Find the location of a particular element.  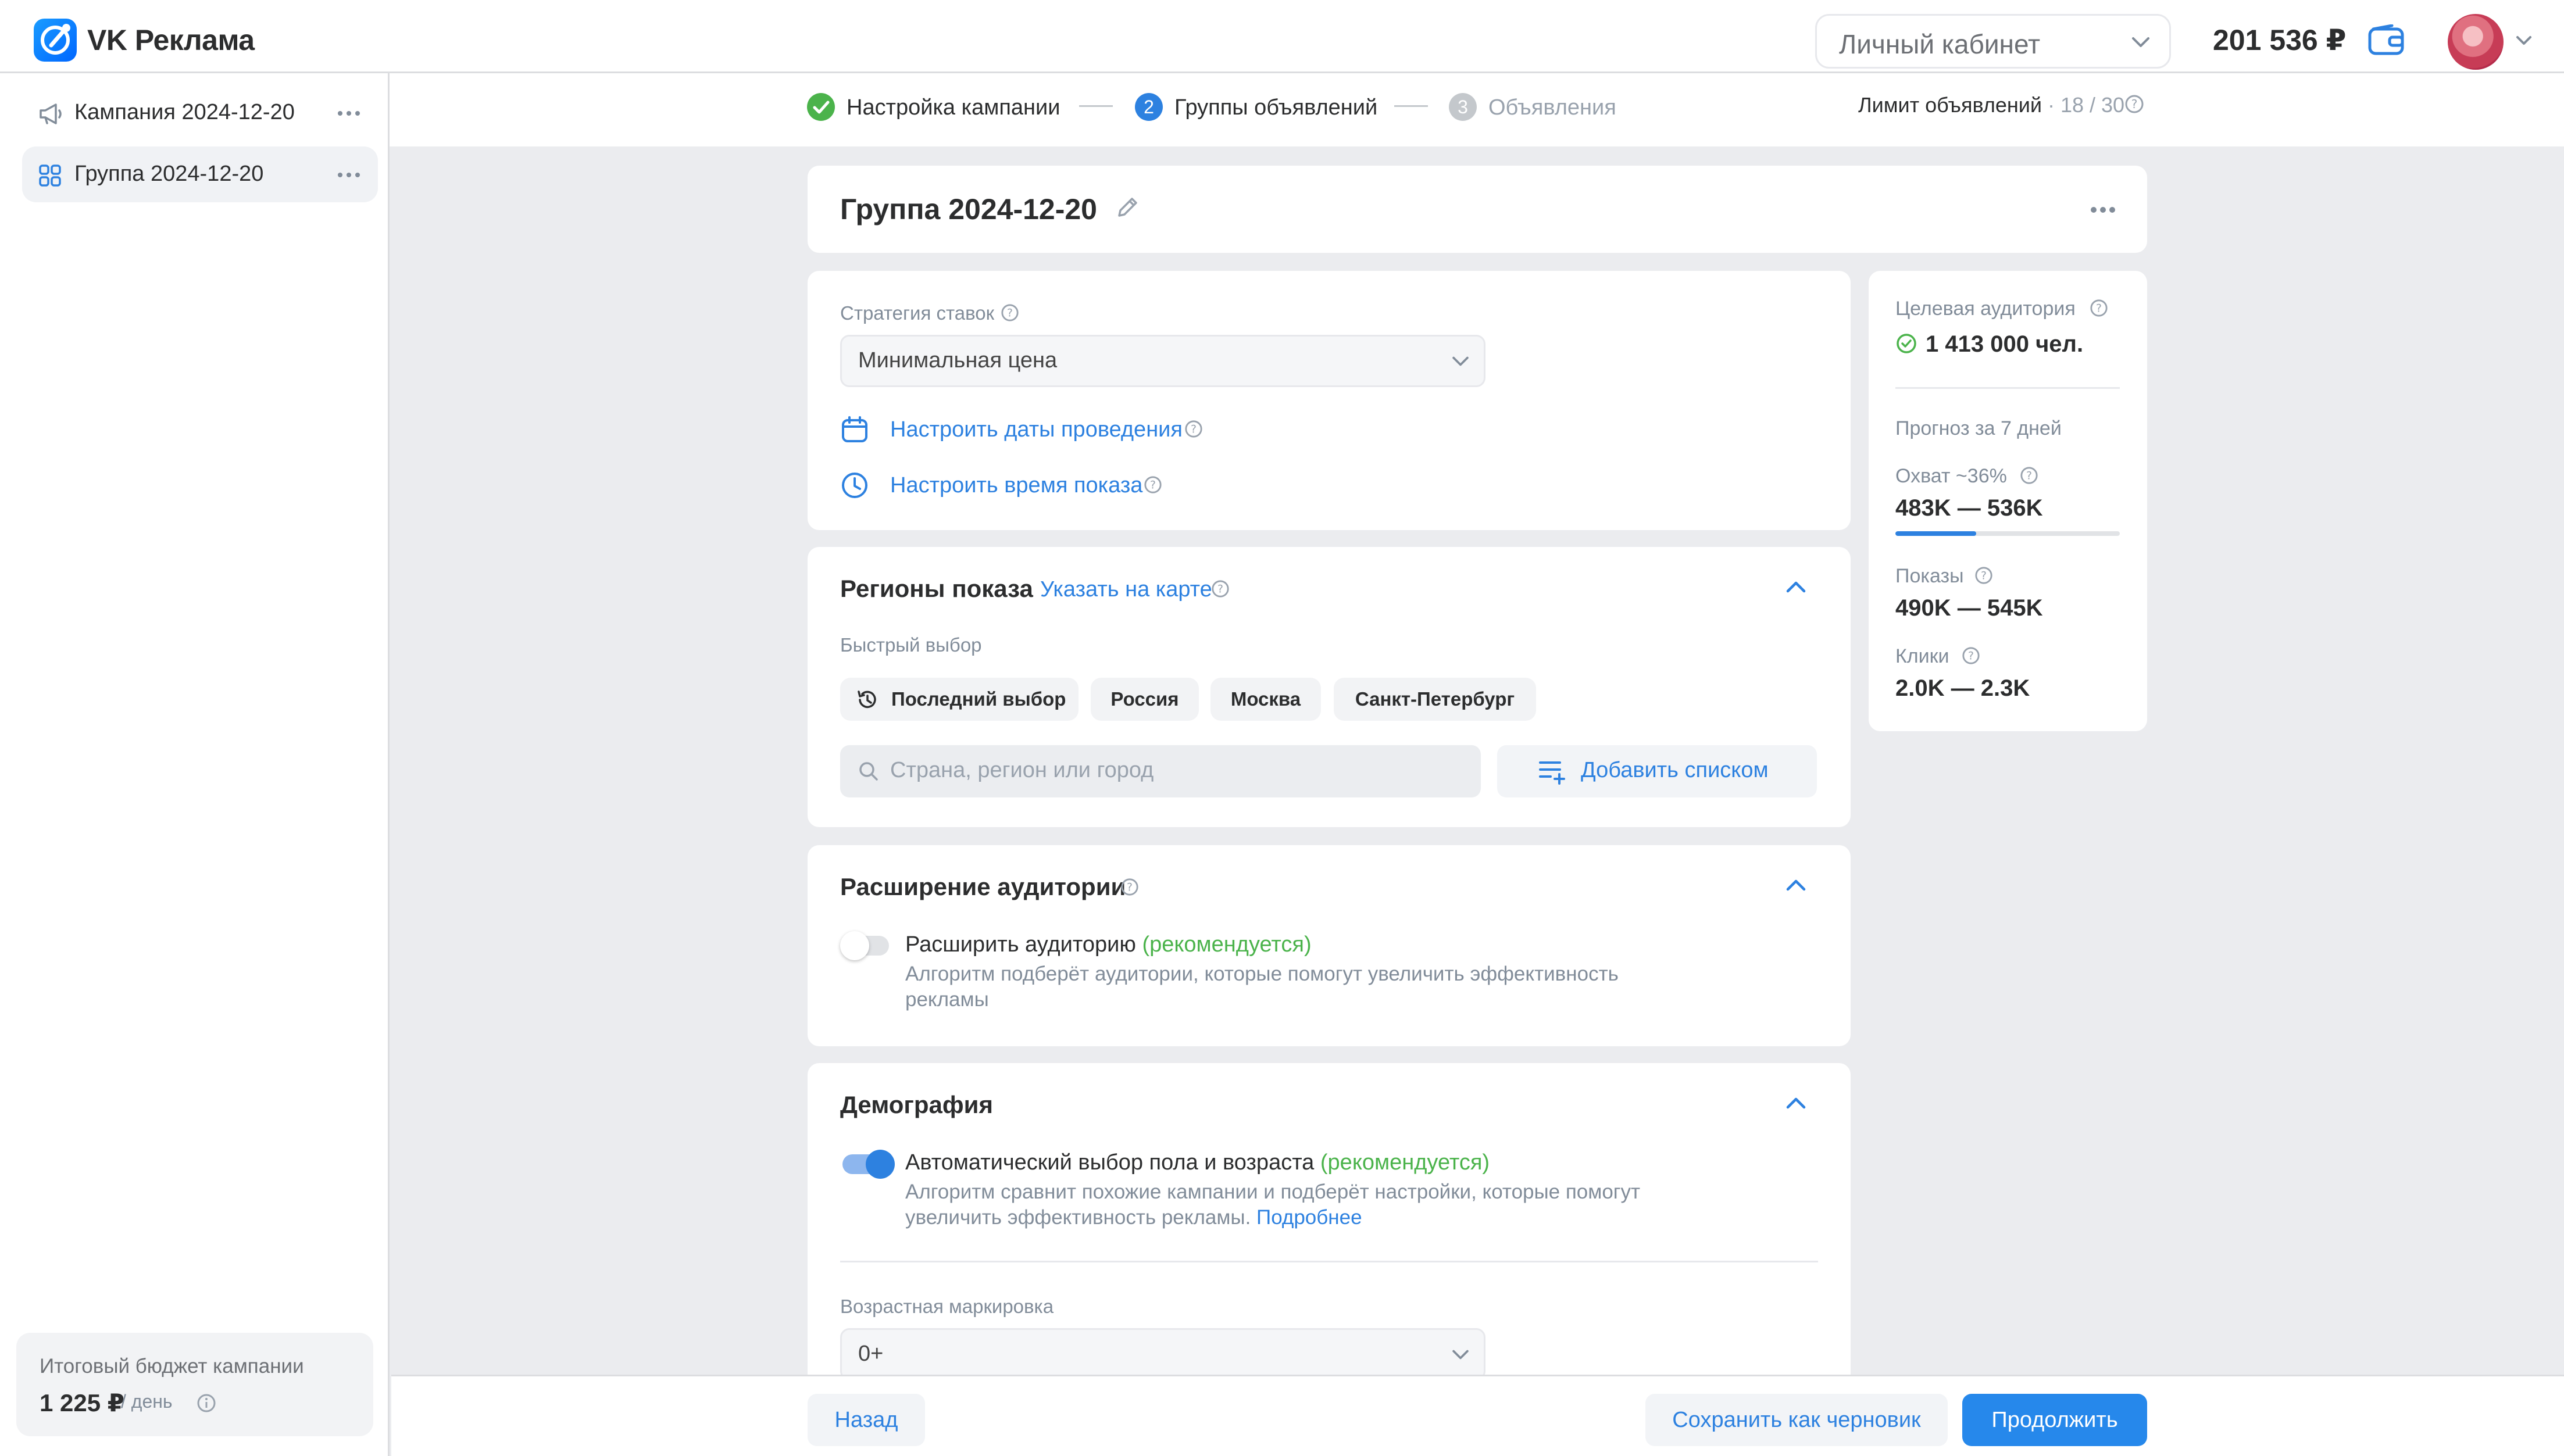

region-search-input: Страна, регион или город is located at coordinates (1160, 771).